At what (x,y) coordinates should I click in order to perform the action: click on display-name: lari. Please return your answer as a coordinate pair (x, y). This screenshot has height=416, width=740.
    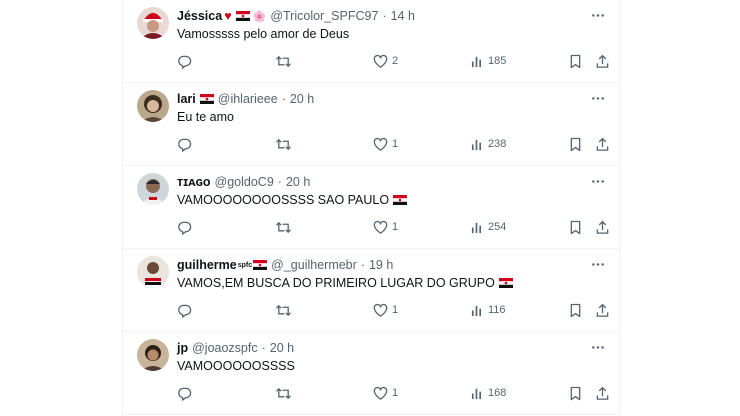
    Looking at the image, I should click on (186, 99).